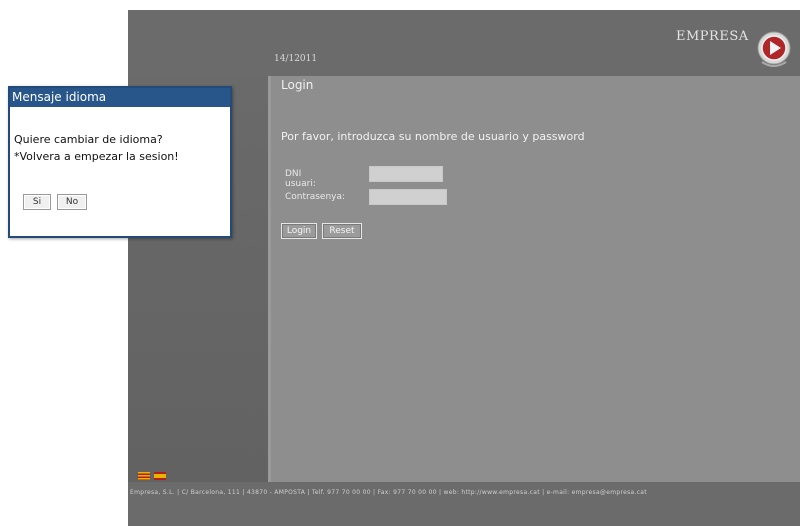 The width and height of the screenshot is (800, 526). I want to click on brand-name: EMPRESA, so click(712, 36).